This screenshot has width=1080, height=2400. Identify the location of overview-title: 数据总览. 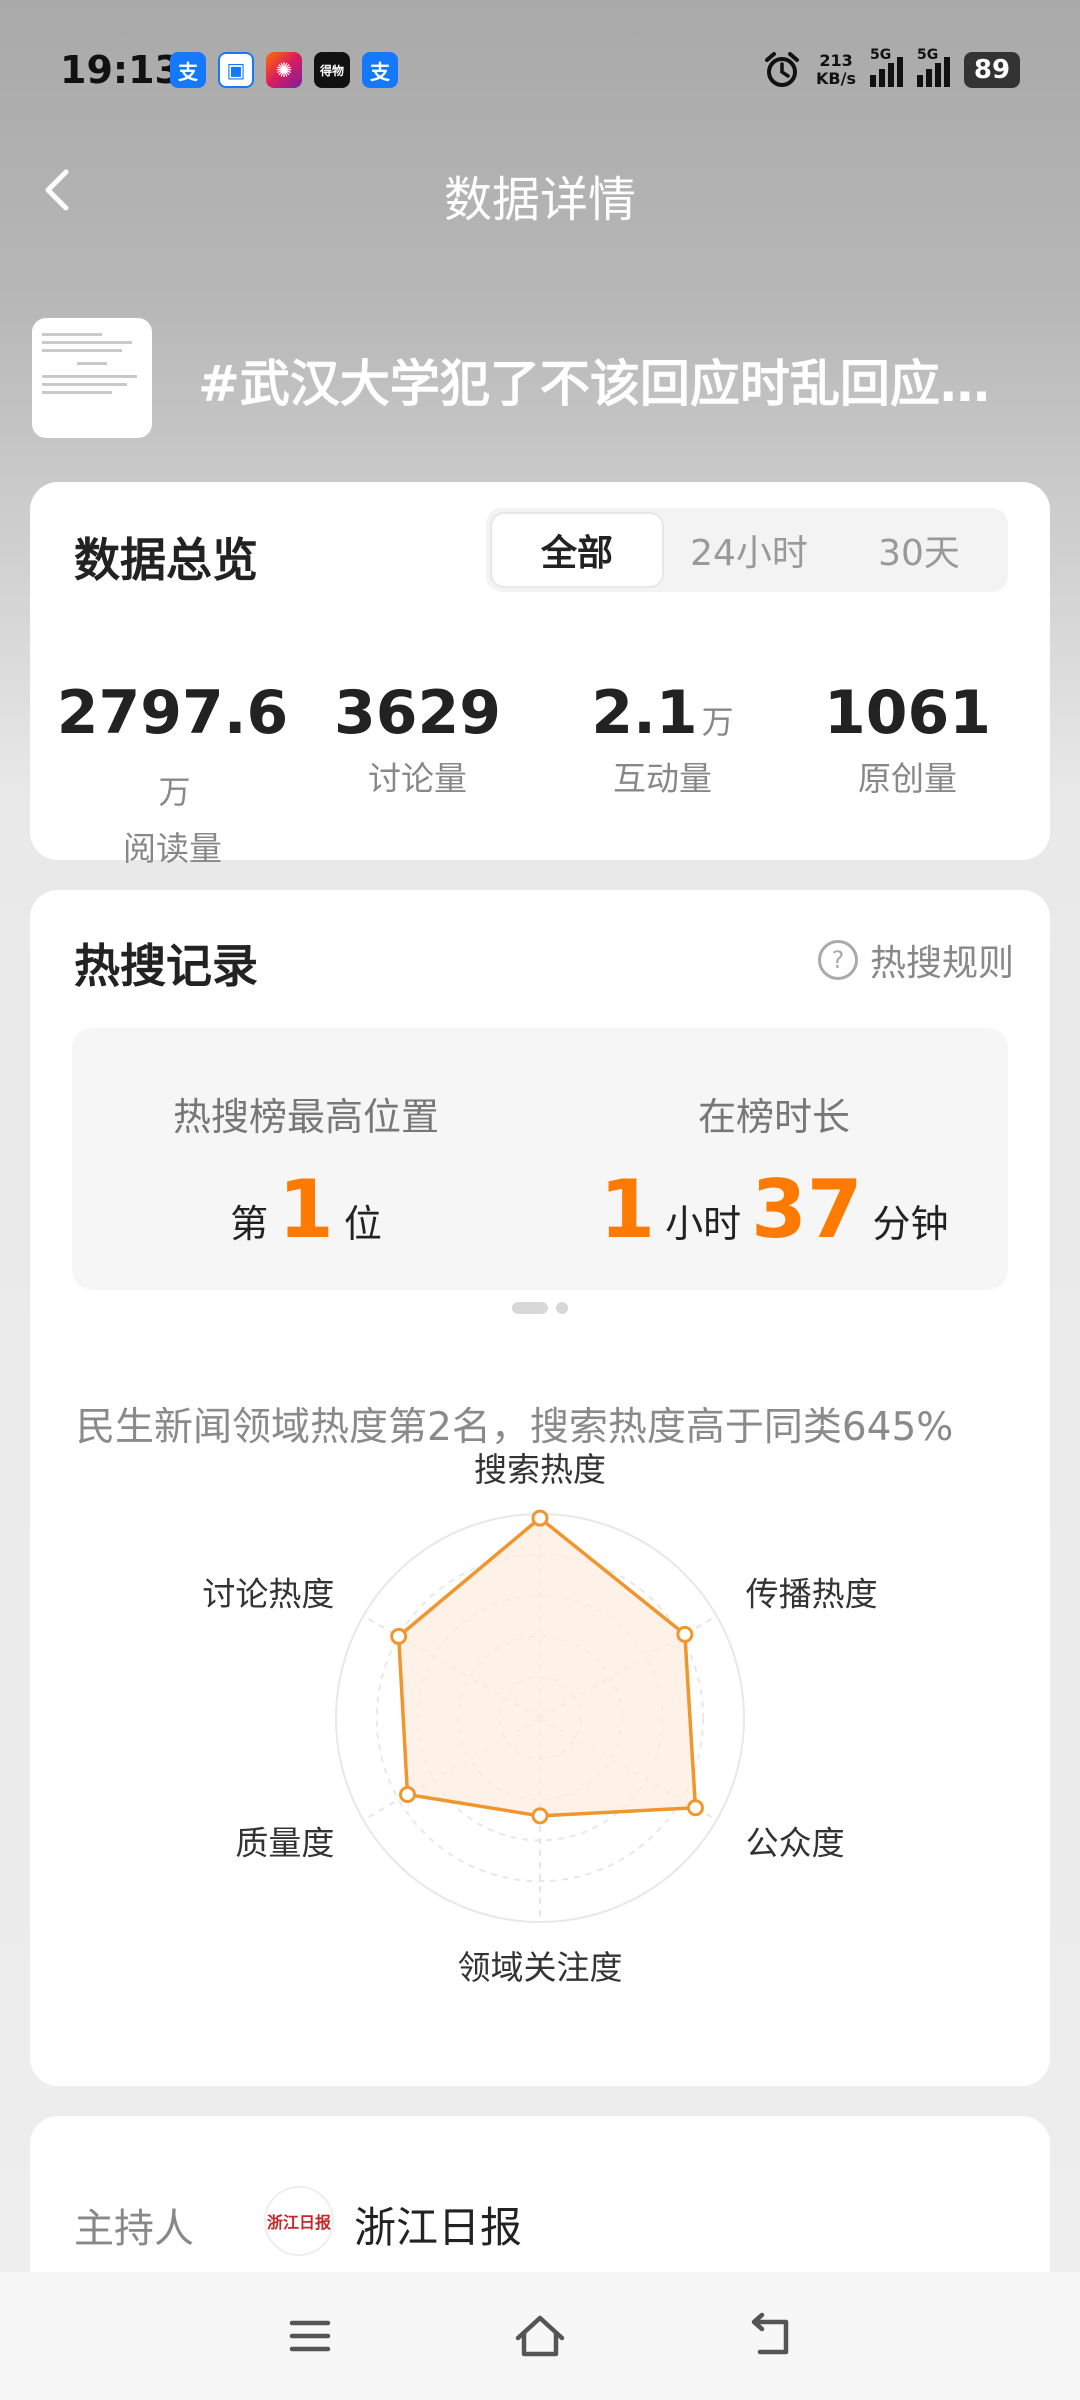
(166, 560).